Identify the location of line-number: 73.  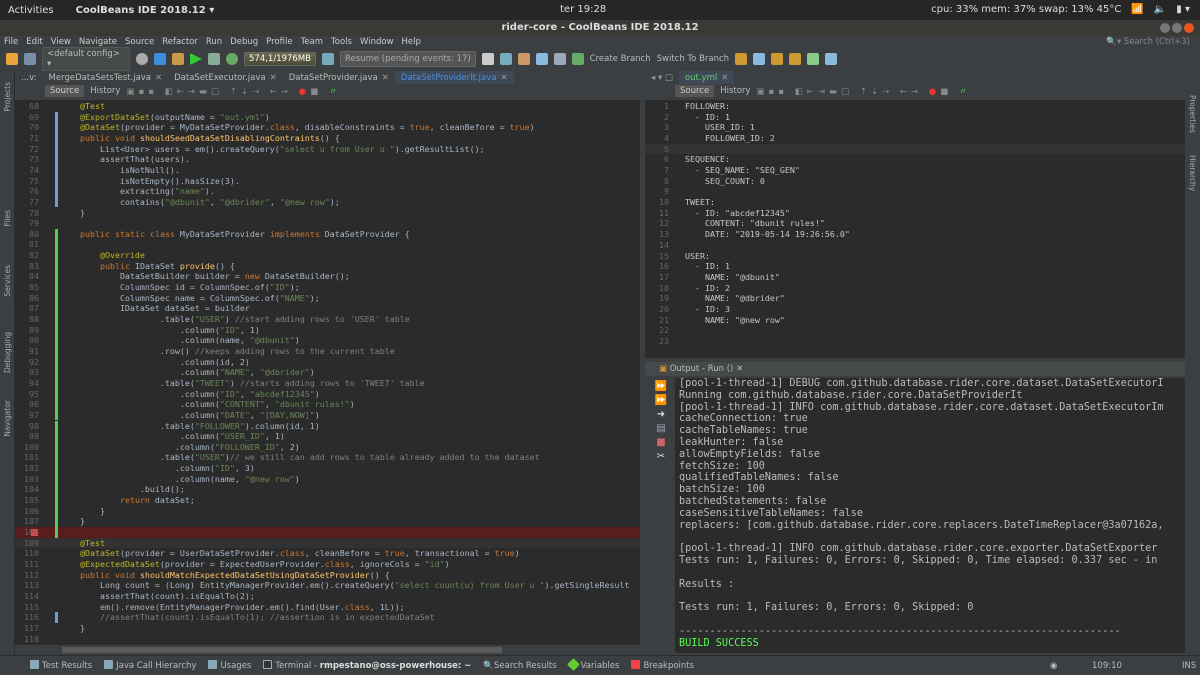
(27, 159).